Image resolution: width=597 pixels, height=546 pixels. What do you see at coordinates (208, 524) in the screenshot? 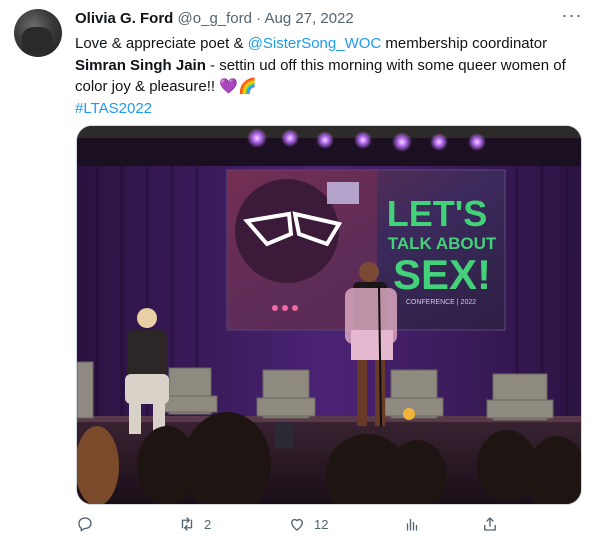
I see `retweet-count: 2` at bounding box center [208, 524].